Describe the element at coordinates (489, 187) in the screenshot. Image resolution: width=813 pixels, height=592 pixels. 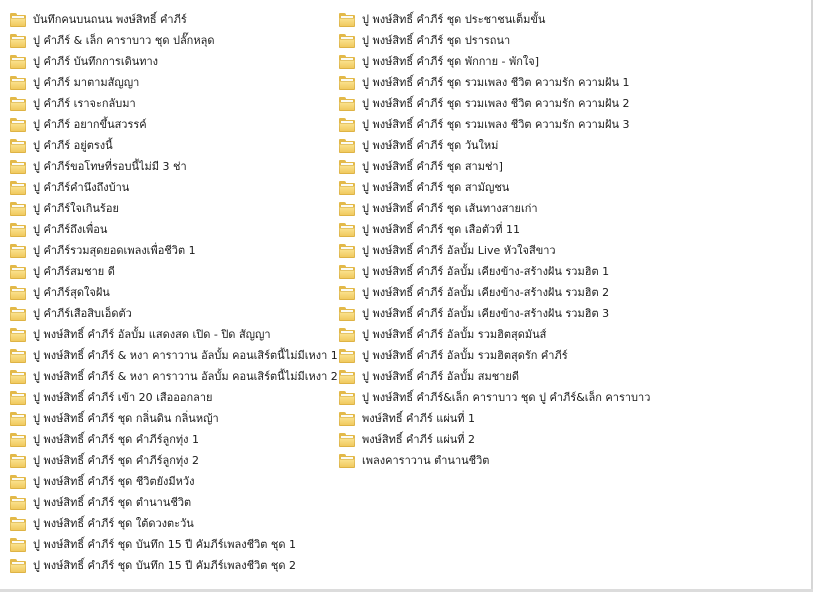
I see `folder-item: ปู พงษ์สิทธิ์ คำภีร์ ชุด สามัญชน` at that location.